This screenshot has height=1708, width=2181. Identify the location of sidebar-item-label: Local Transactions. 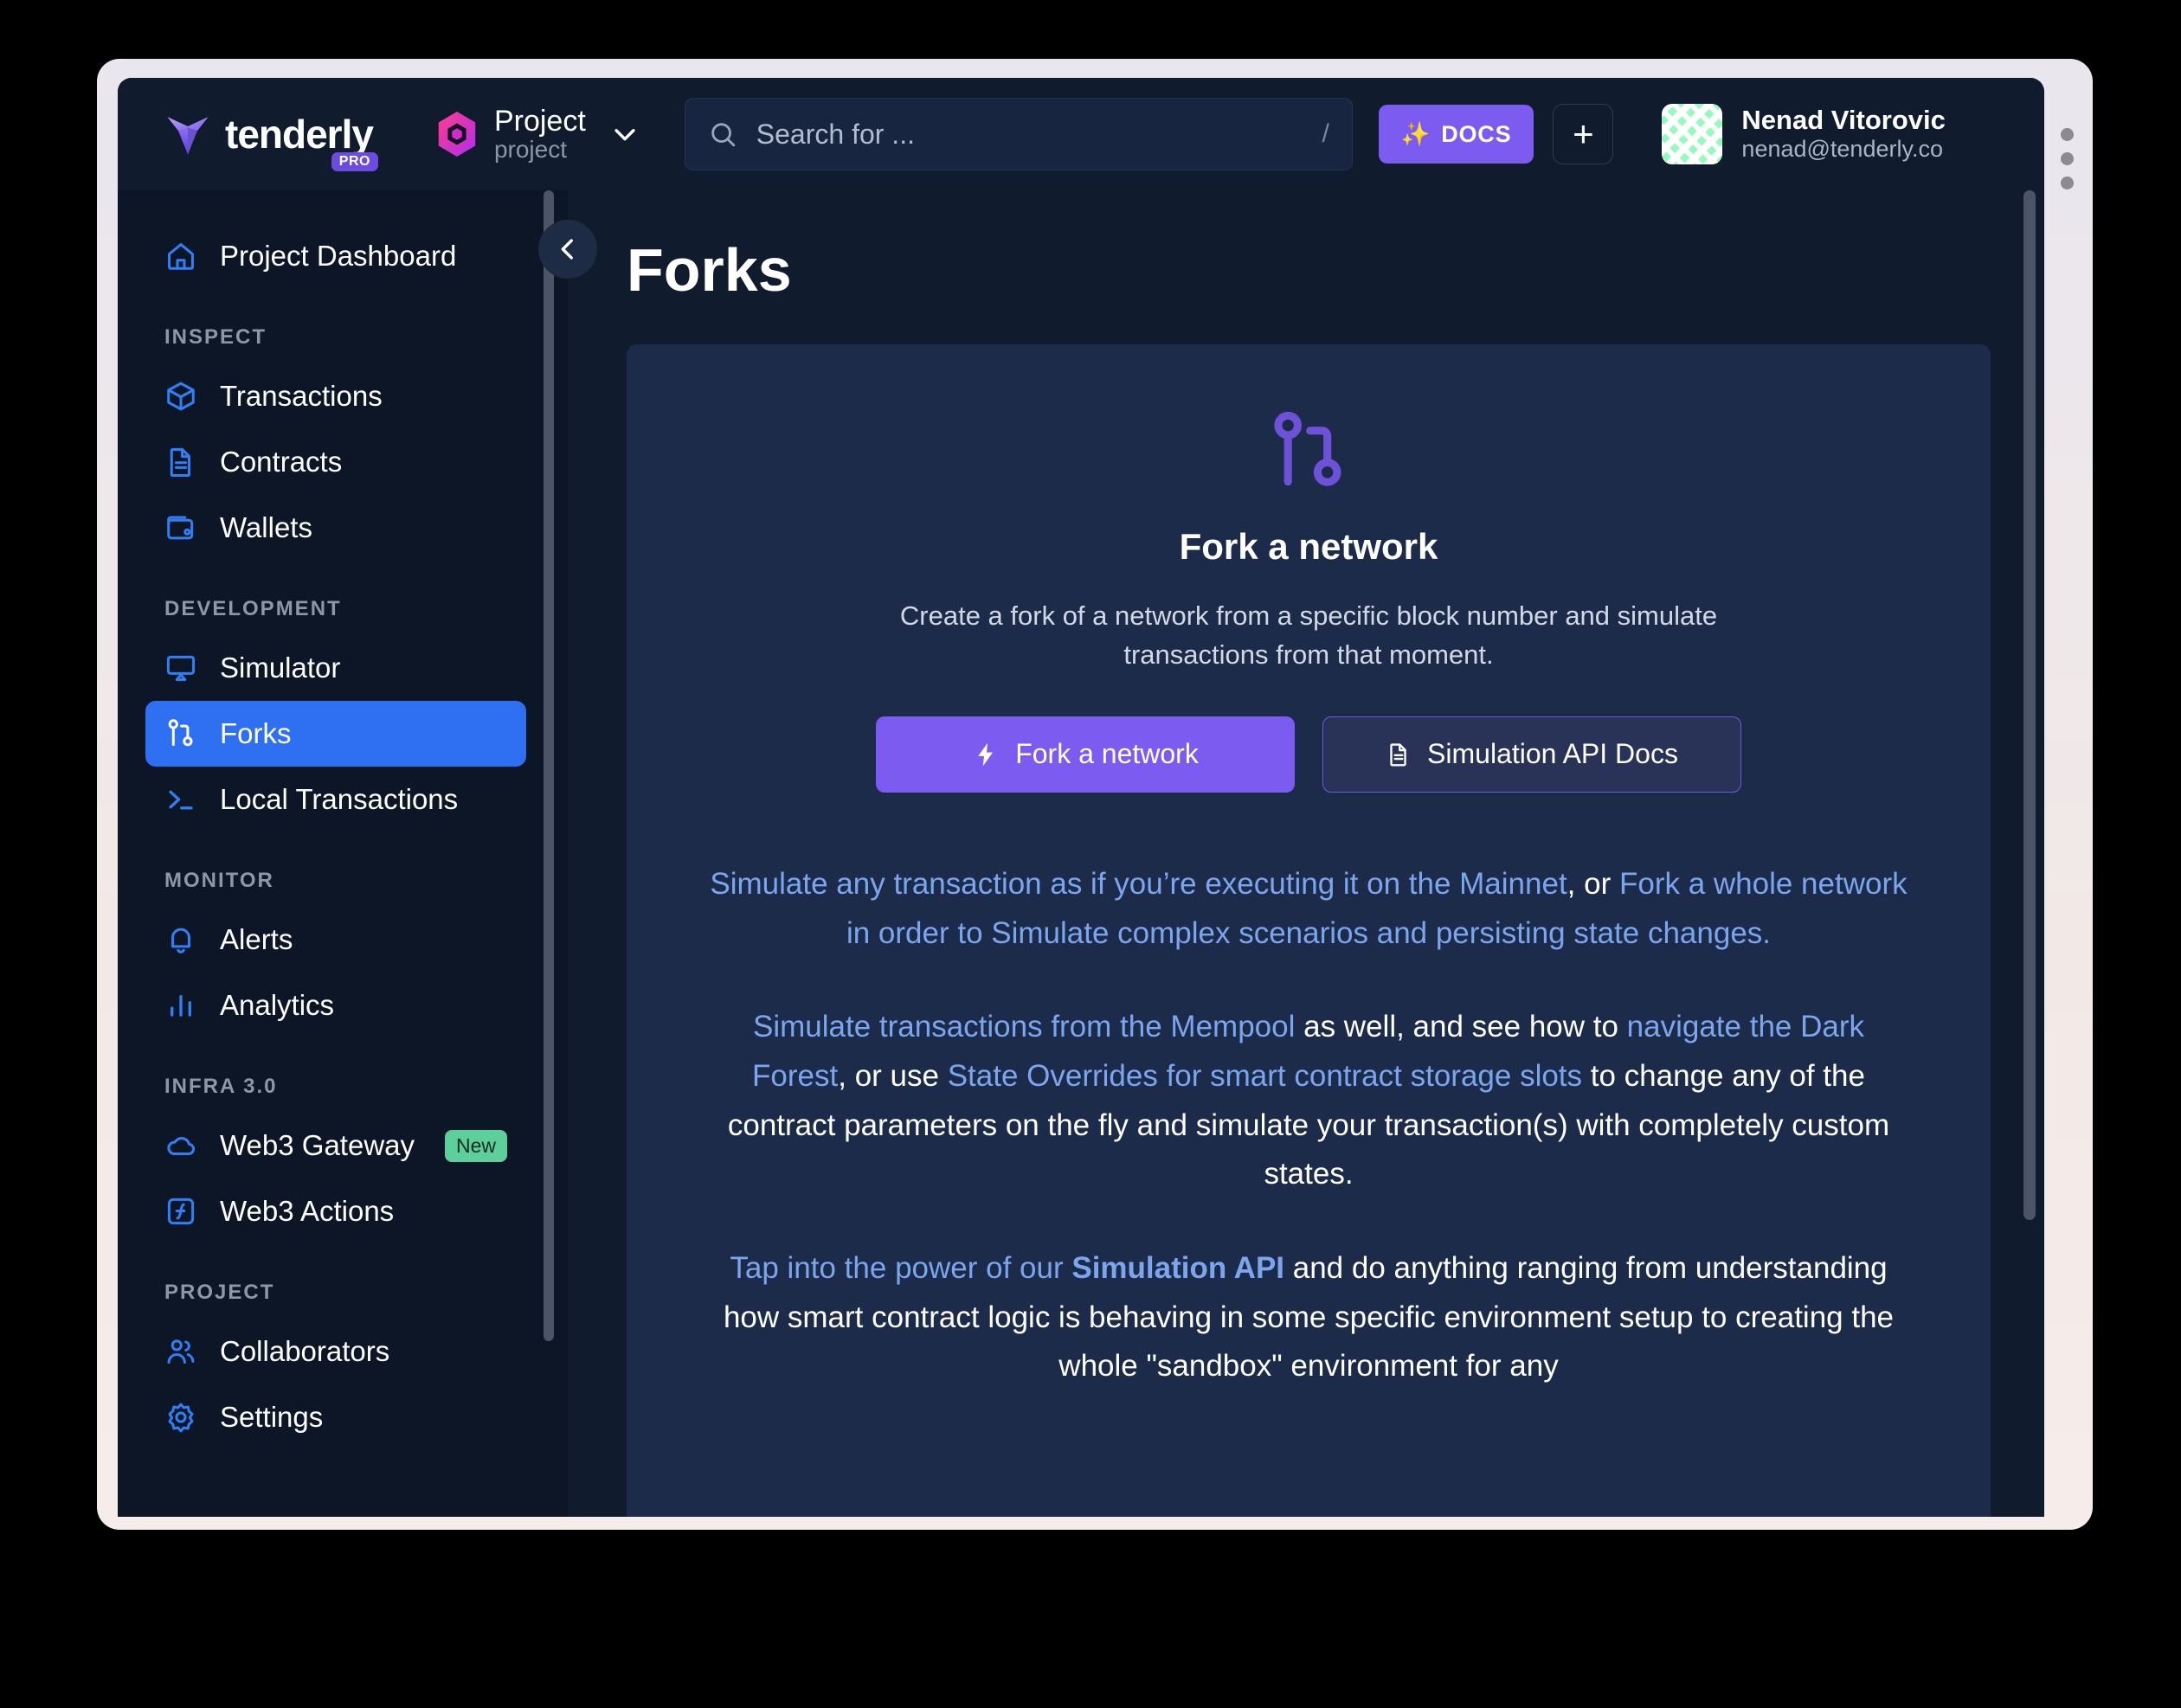
(339, 799).